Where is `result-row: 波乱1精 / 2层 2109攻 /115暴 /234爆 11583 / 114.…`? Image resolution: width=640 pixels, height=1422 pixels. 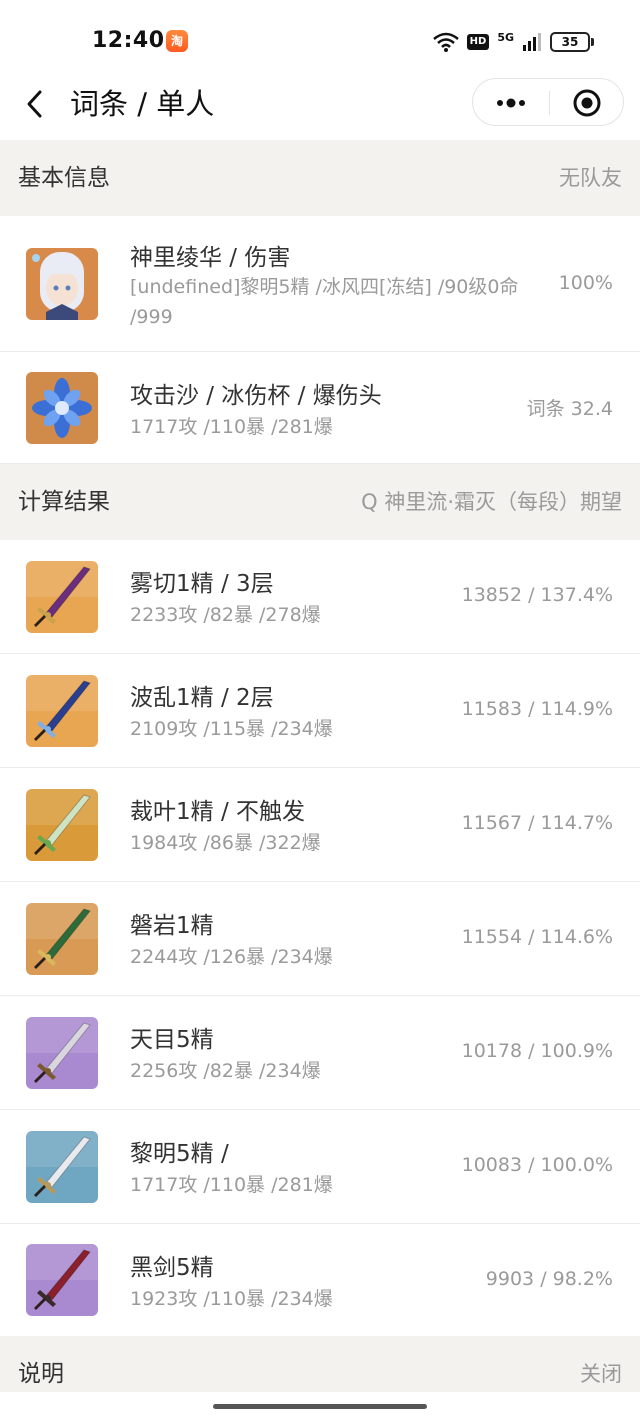 result-row: 波乱1精 / 2层 2109攻 /115暴 /234爆 11583 / 114.… is located at coordinates (320, 711).